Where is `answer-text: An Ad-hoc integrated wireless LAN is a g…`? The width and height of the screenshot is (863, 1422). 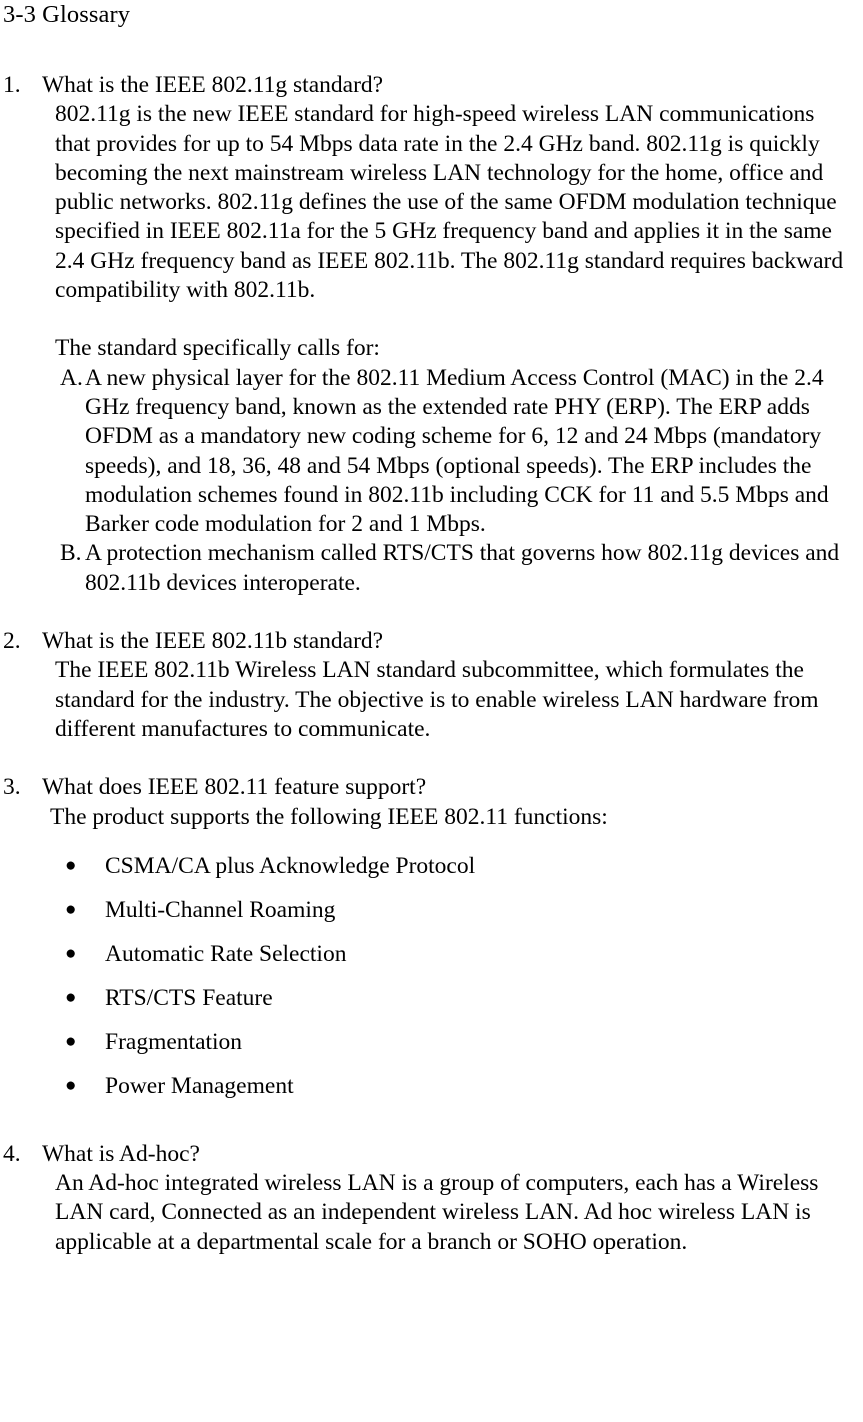
answer-text: An Ad-hoc integrated wireless LAN is a g… is located at coordinates (437, 1212).